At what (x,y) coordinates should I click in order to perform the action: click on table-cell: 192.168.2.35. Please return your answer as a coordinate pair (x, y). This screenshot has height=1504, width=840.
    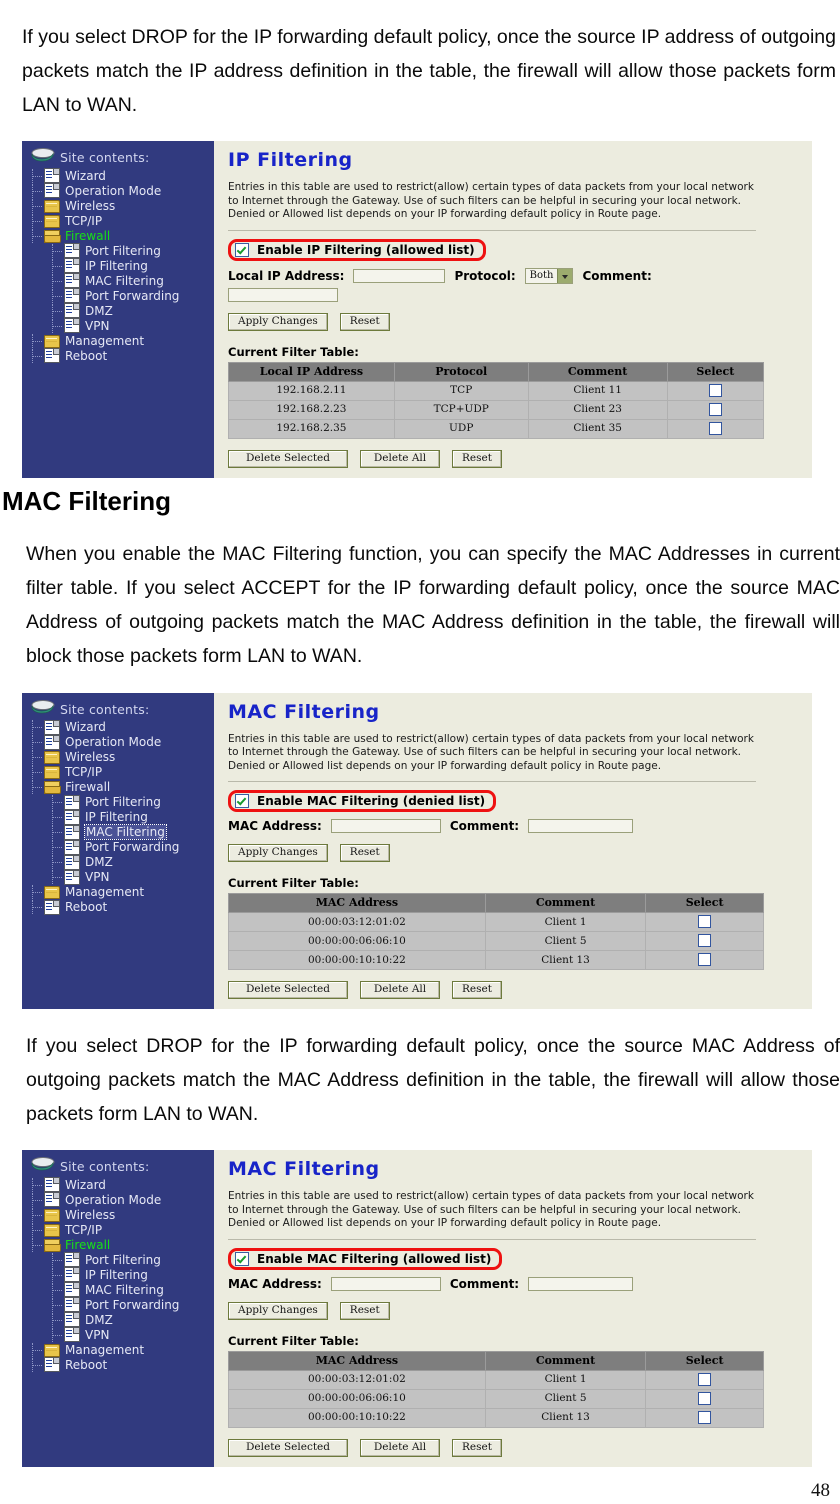
    Looking at the image, I should click on (311, 428).